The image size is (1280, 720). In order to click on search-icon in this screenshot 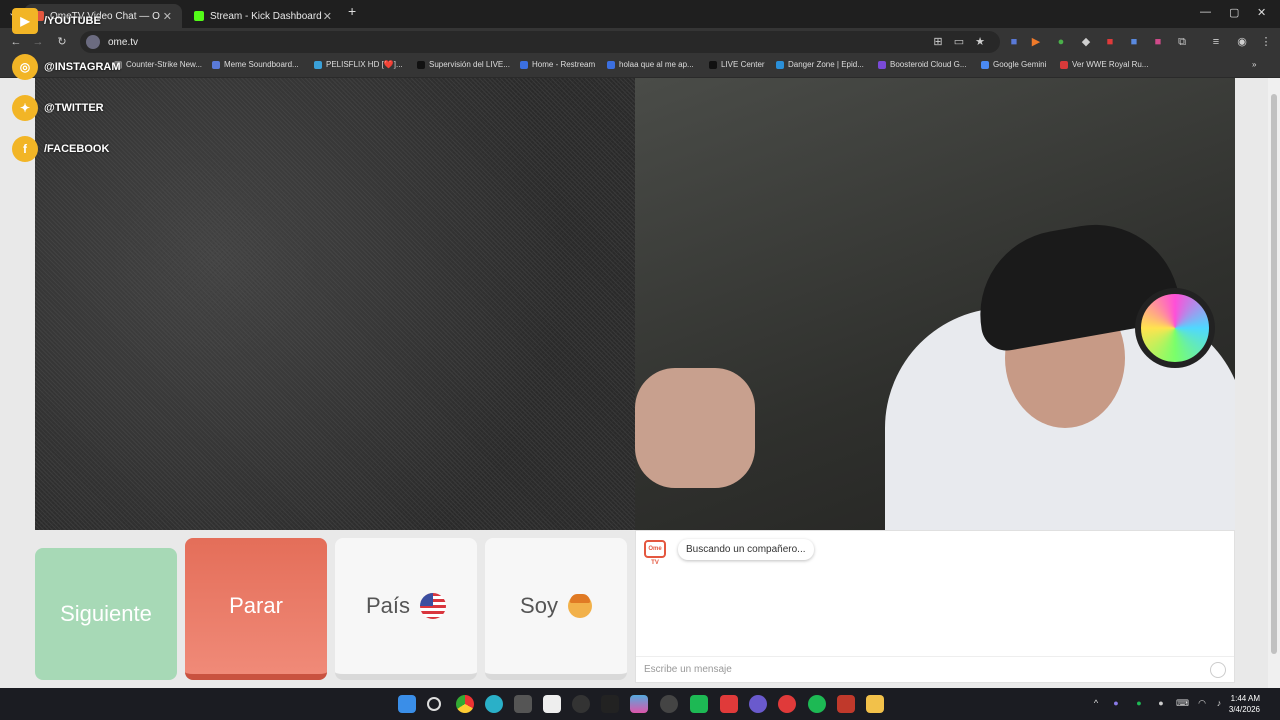, I will do `click(434, 704)`.